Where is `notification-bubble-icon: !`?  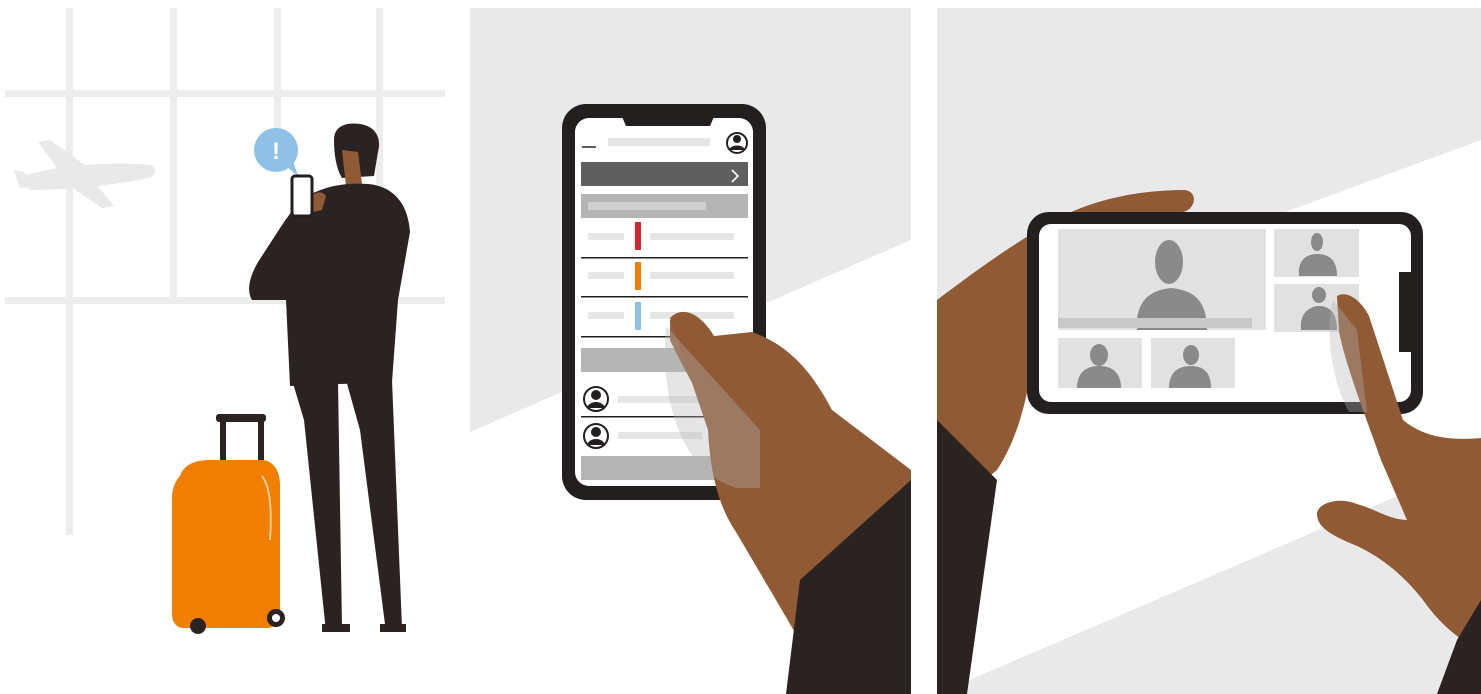 notification-bubble-icon: ! is located at coordinates (276, 152).